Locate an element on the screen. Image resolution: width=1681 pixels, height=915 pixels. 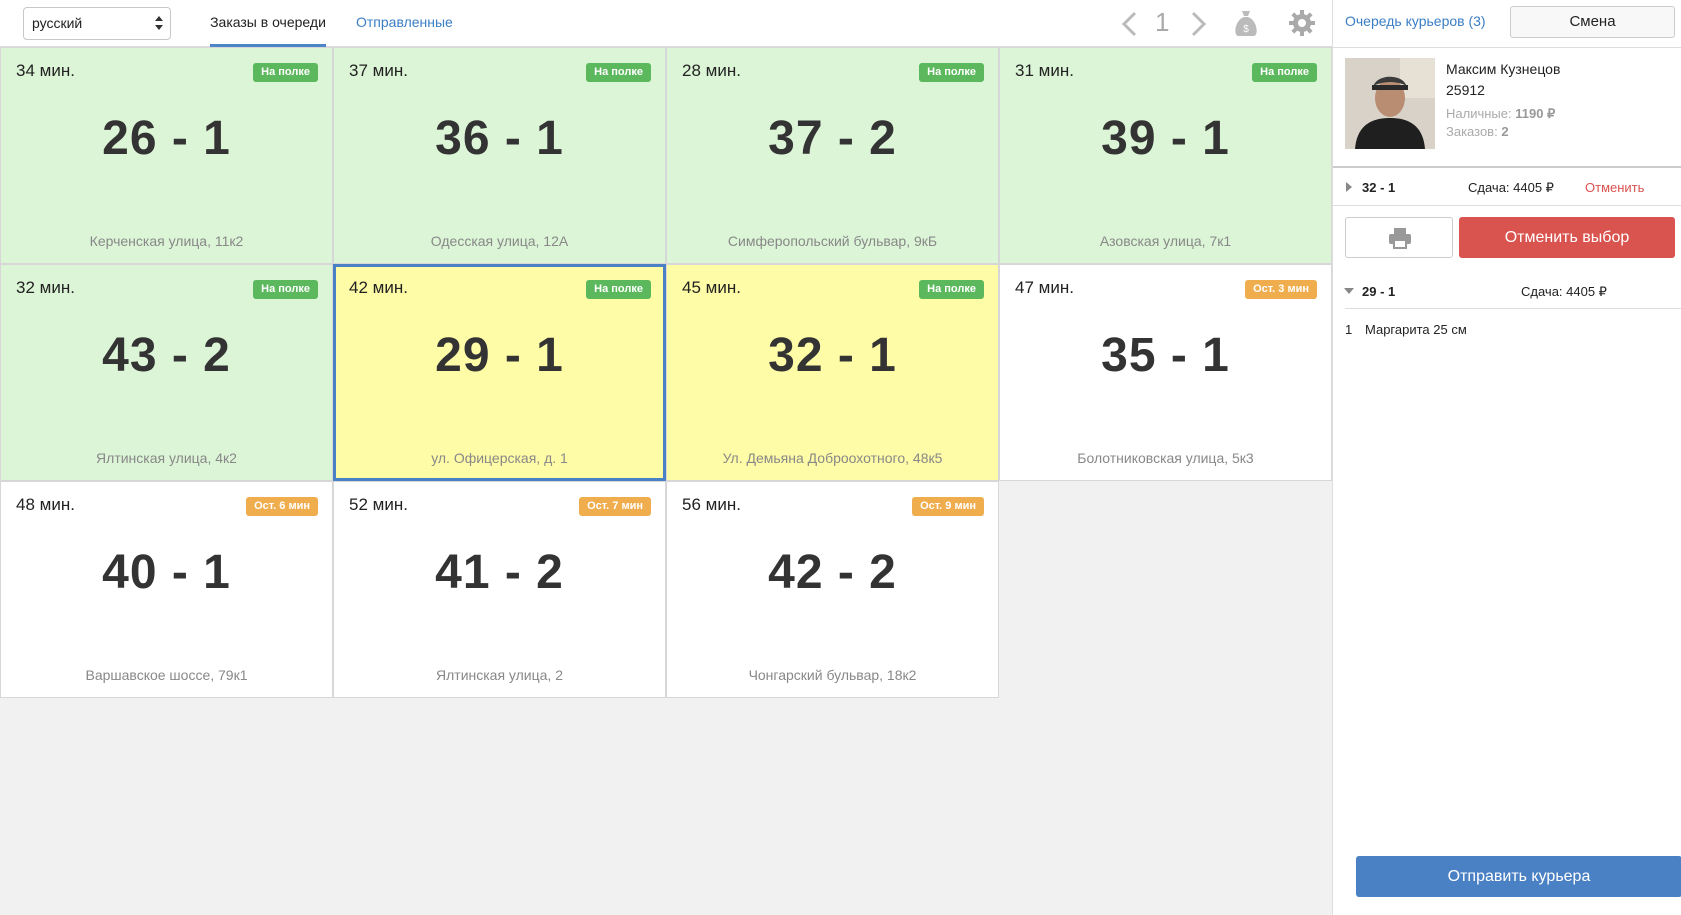
cancel-order-link: Отменить is located at coordinates (1614, 187).